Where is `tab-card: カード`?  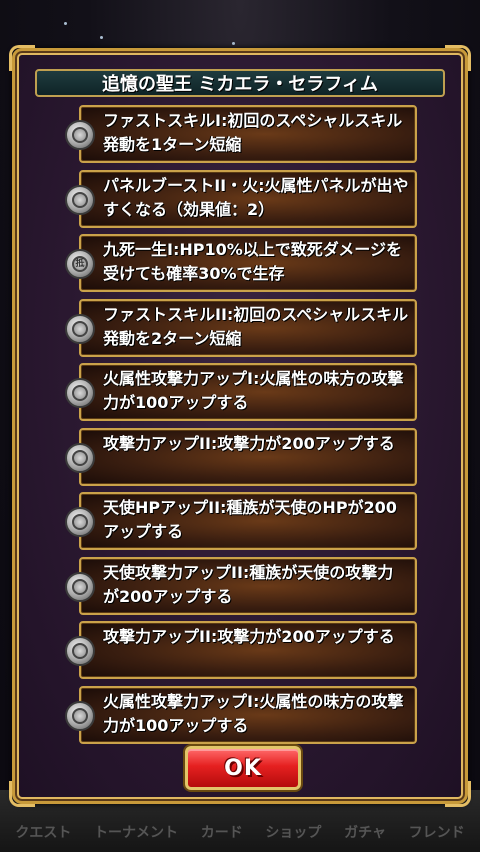 tab-card: カード is located at coordinates (221, 833).